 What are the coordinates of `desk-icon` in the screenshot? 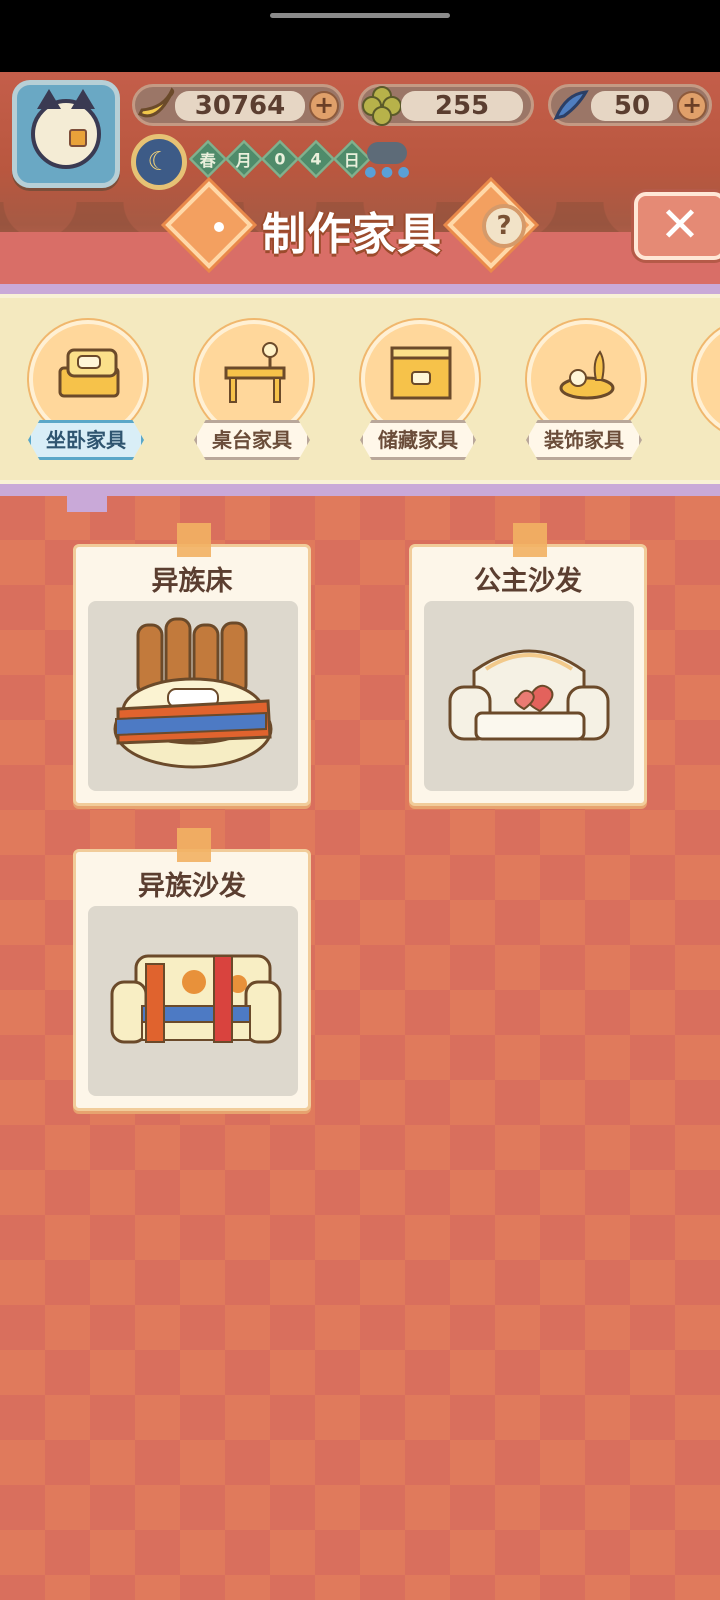 It's located at (255, 372).